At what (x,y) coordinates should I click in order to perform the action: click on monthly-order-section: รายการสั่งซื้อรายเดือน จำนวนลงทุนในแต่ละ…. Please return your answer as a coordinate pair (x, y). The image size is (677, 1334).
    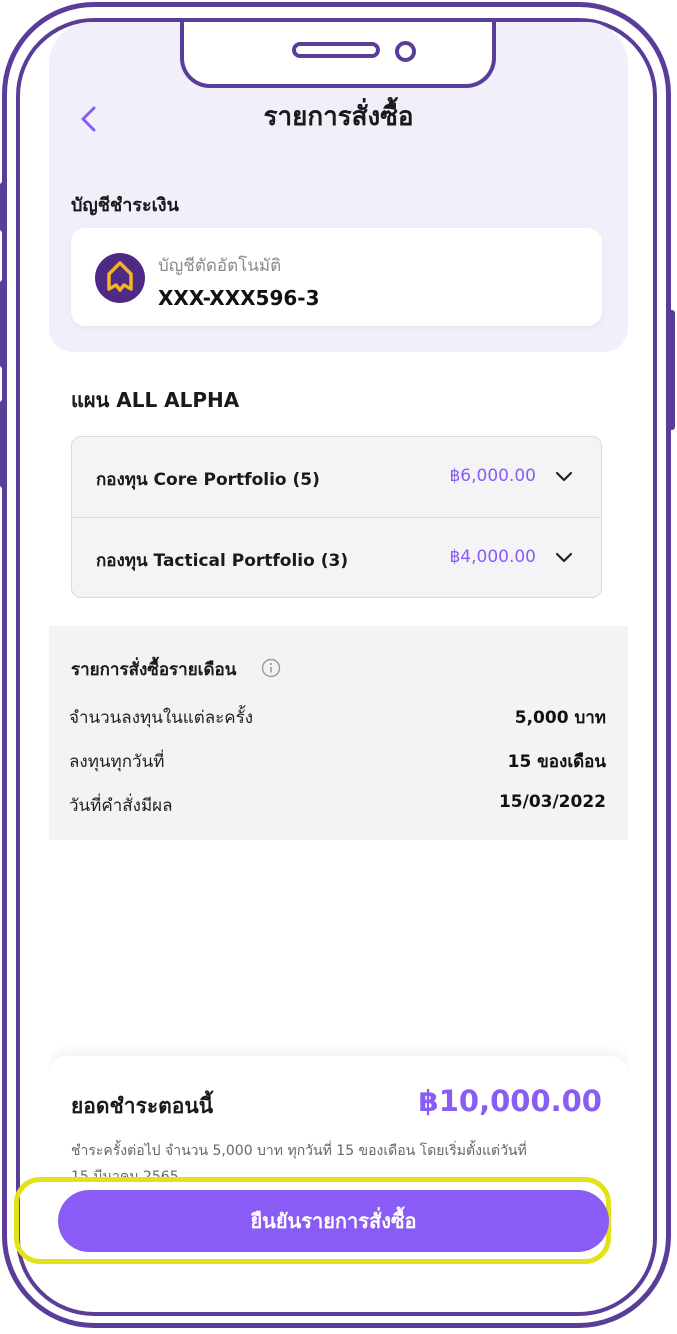
    Looking at the image, I should click on (338, 733).